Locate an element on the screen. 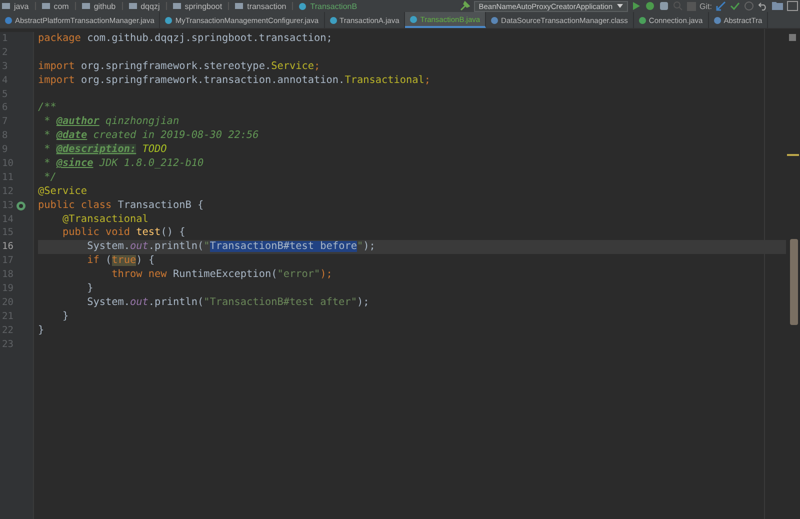 The image size is (800, 519). code-token: JDK 1.8.0_212-b10 is located at coordinates (151, 164).